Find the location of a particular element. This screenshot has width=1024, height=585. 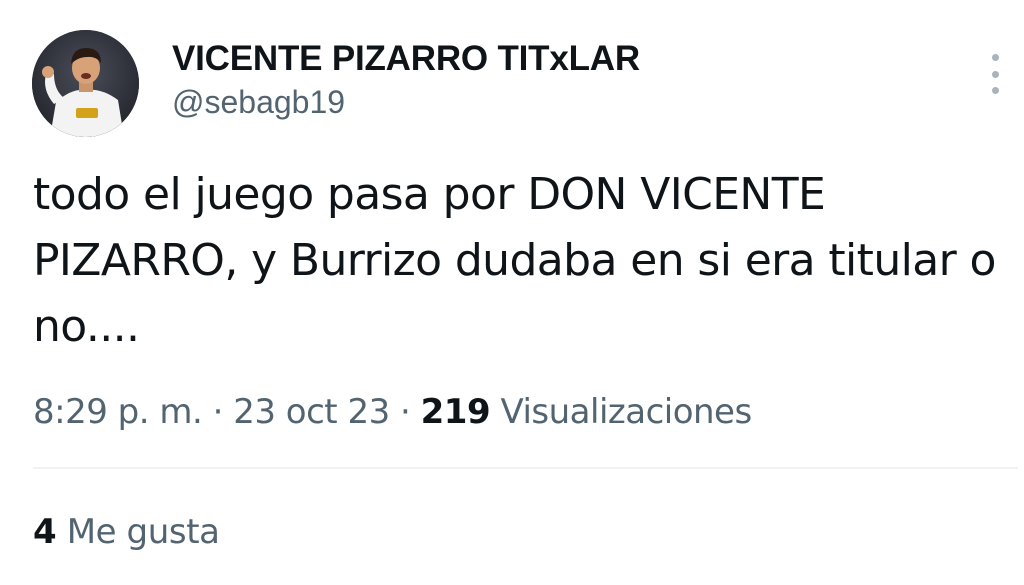

likes-link: 4 Me gusta is located at coordinates (126, 532).